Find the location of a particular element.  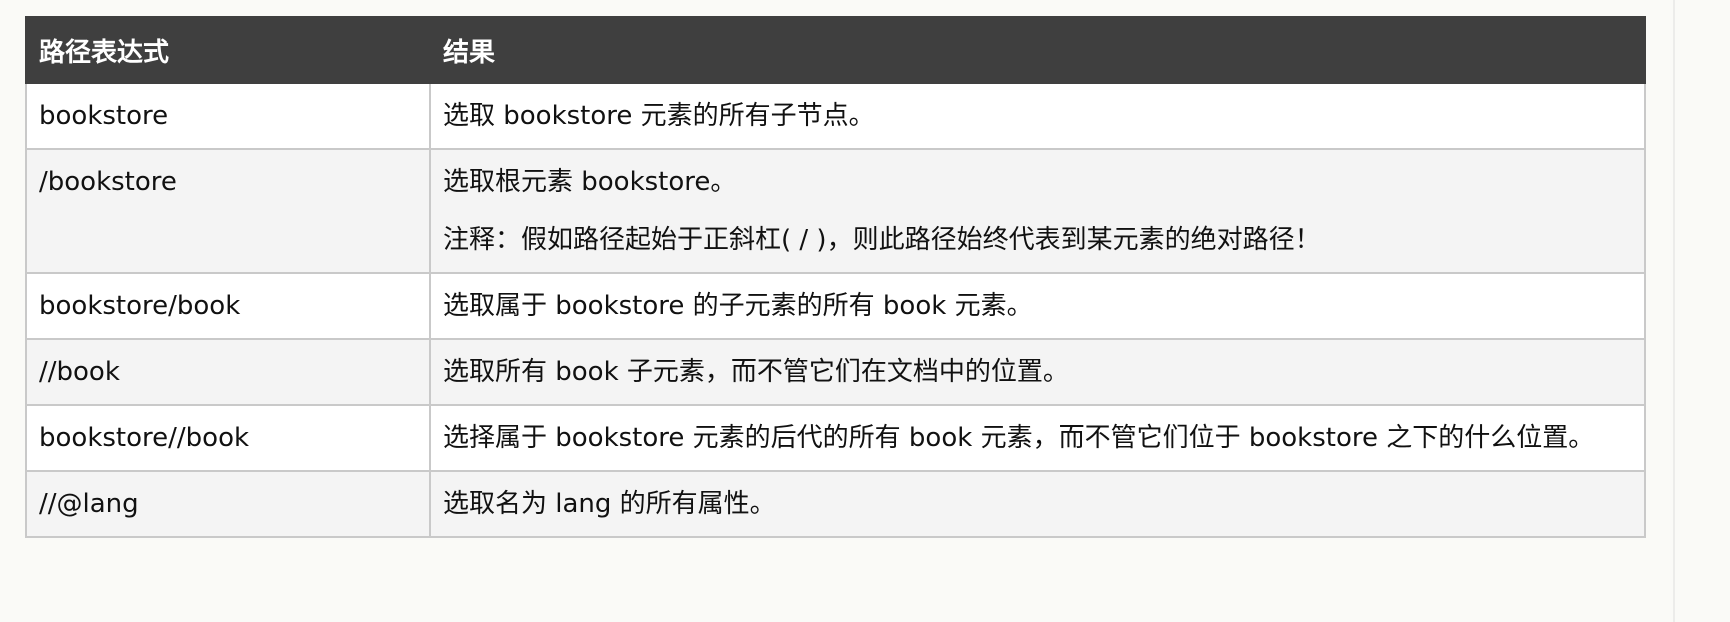

result-text: 选取根元素 bookstore。 is located at coordinates (590, 182).